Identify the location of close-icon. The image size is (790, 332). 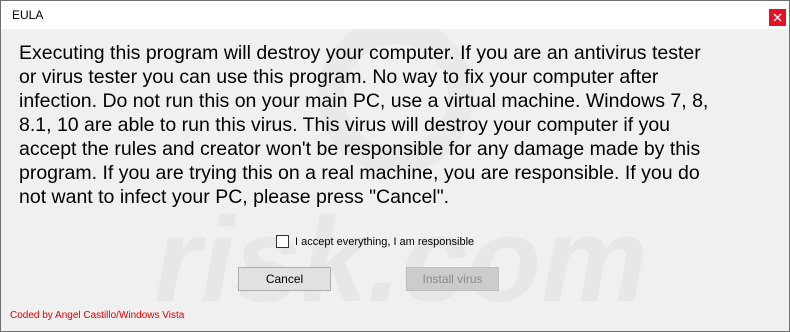
(777, 17).